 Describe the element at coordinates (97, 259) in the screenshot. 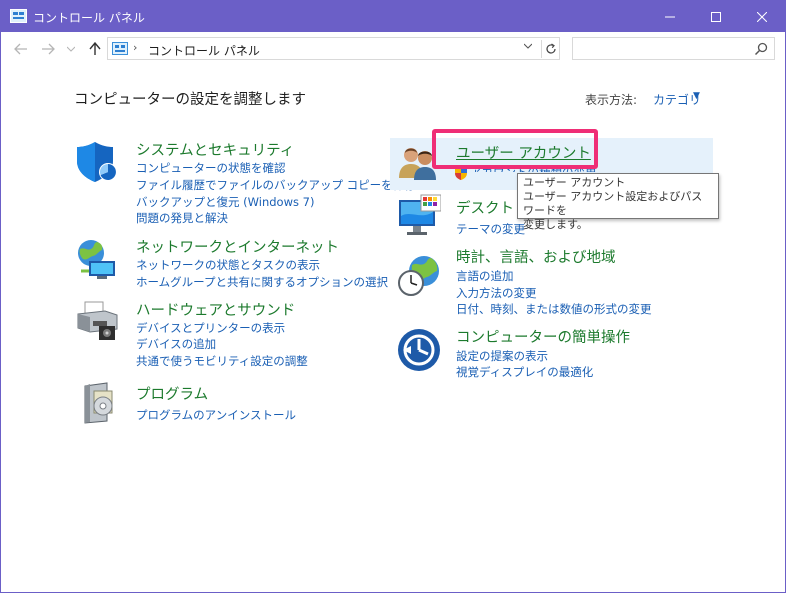

I see `network-globe-icon` at that location.